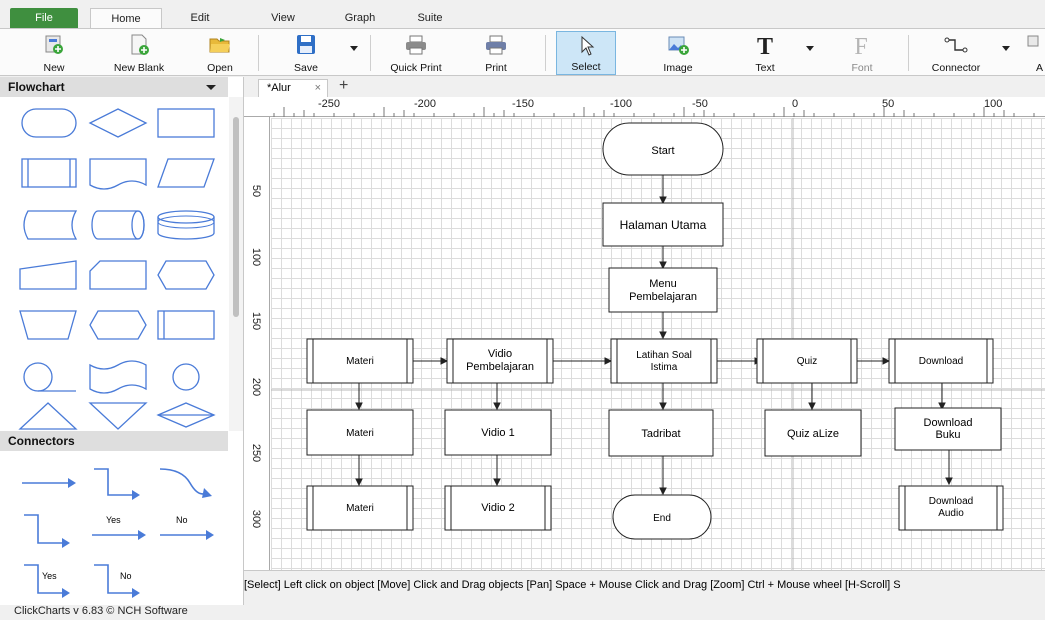 The width and height of the screenshot is (1045, 620). I want to click on extract-shape-icon, so click(48, 415).